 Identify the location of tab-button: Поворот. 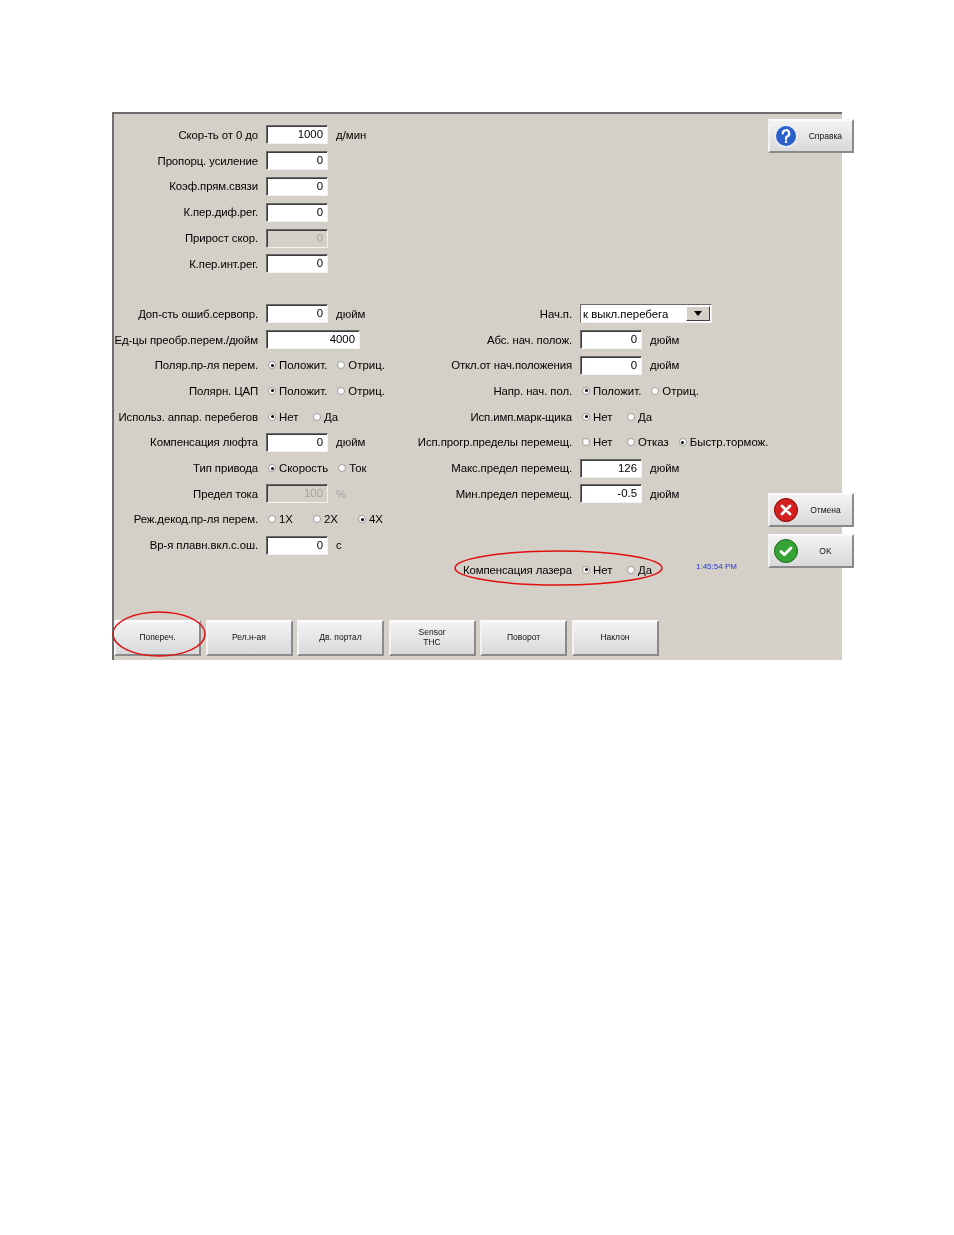
(523, 638).